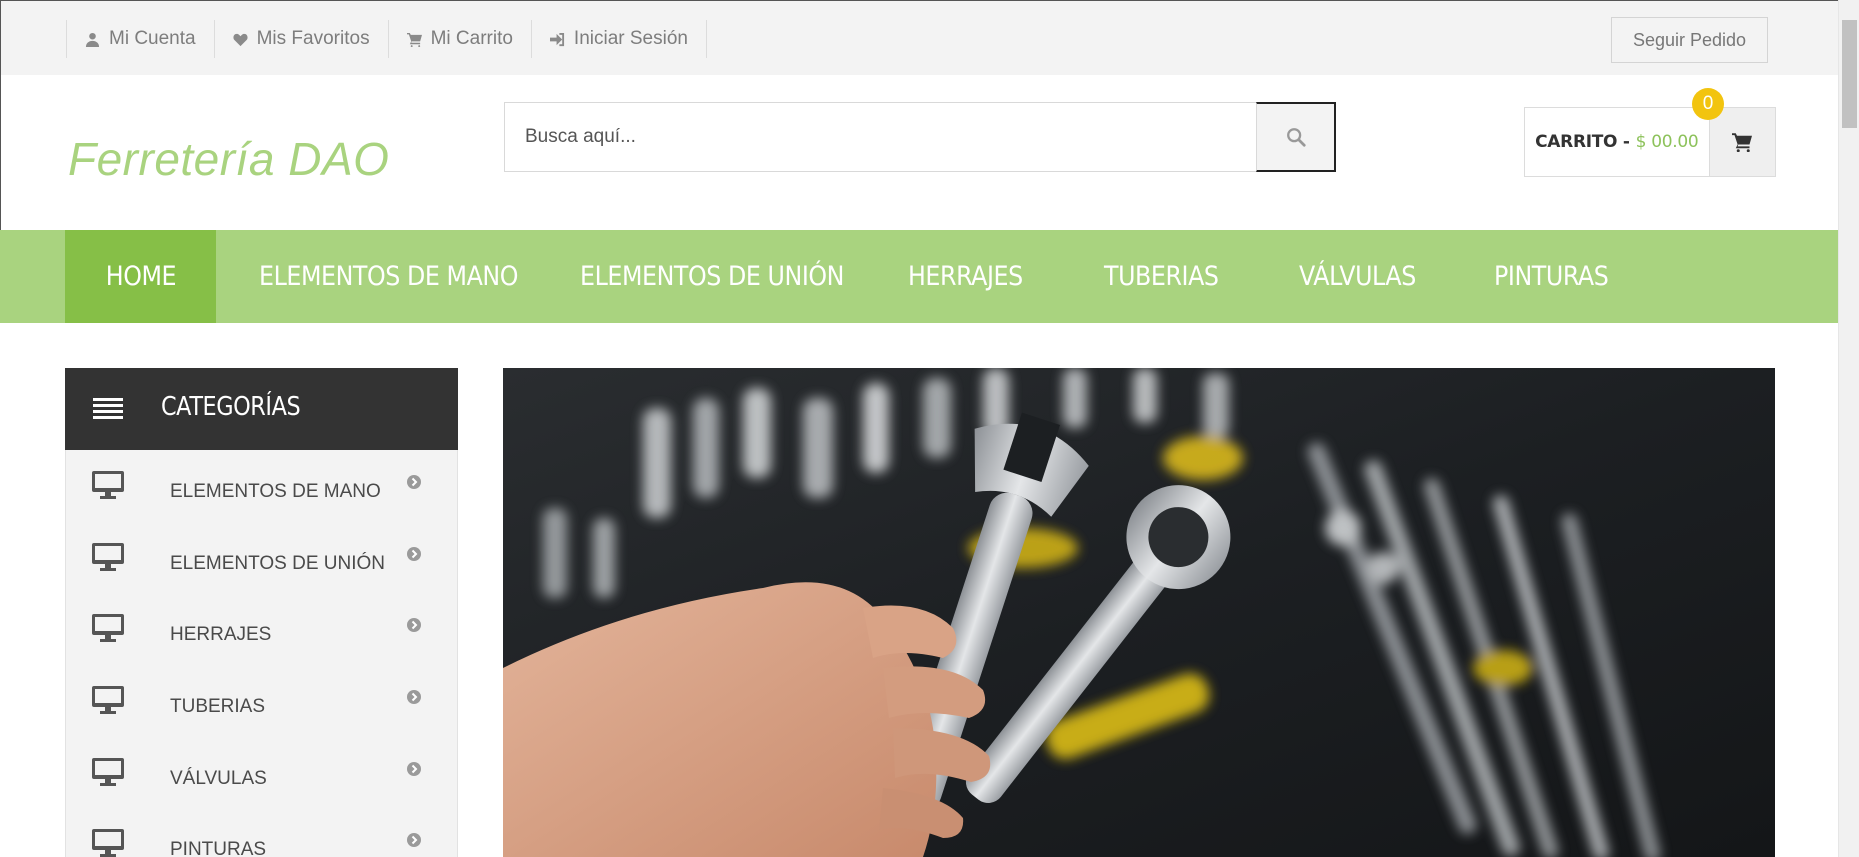 The width and height of the screenshot is (1859, 857). I want to click on nav-item-elementos-de-union: ELEMENTOS DE UNIÓN, so click(712, 276).